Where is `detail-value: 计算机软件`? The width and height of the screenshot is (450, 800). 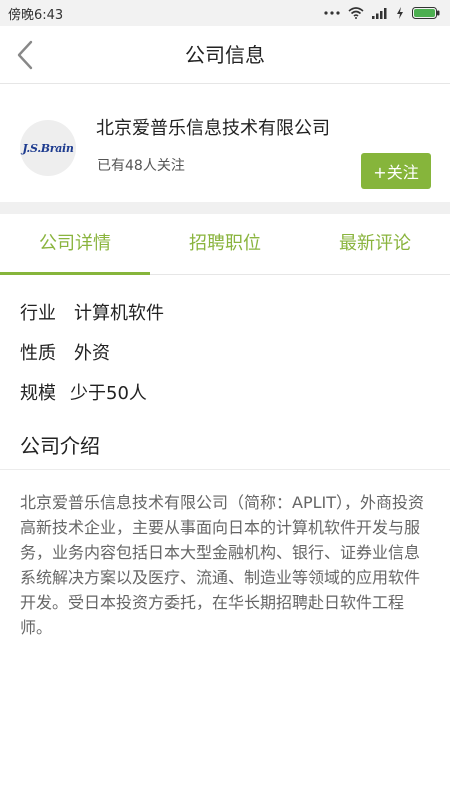 detail-value: 计算机软件 is located at coordinates (119, 313).